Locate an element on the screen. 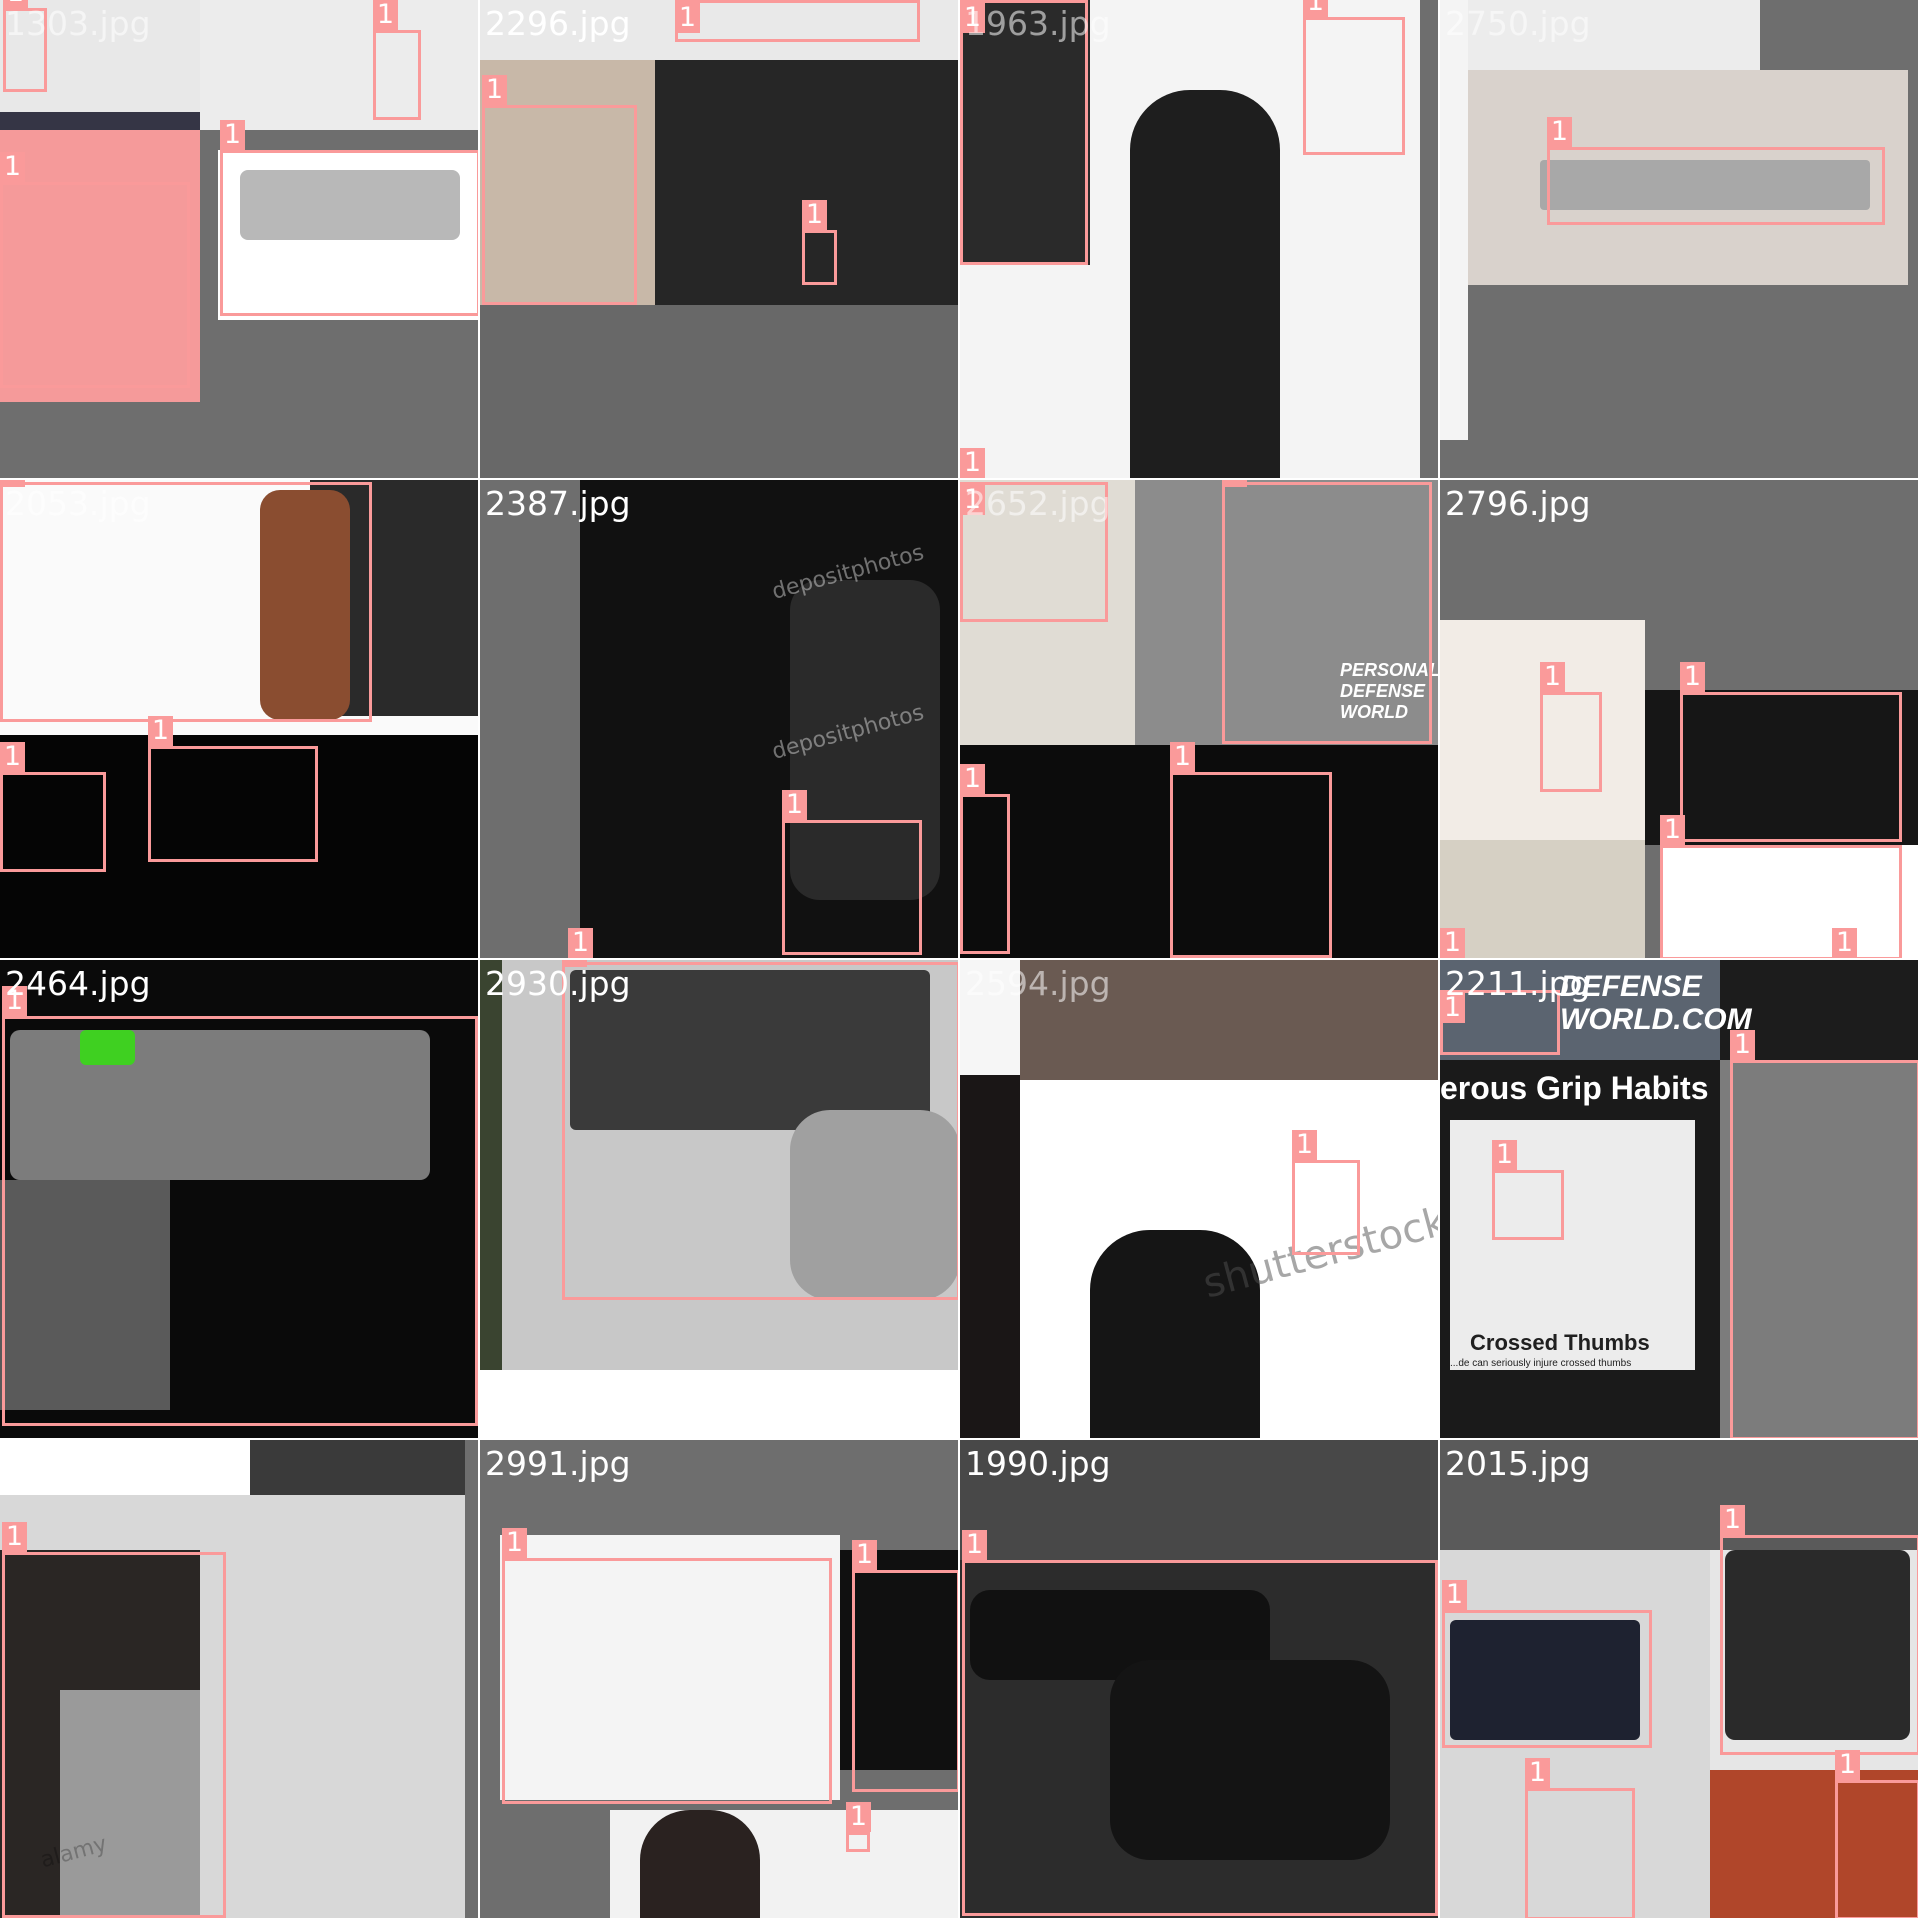 Image resolution: width=1920 pixels, height=1920 pixels. tile-2991: 2991.jpg 1 1 1 is located at coordinates (720, 1680).